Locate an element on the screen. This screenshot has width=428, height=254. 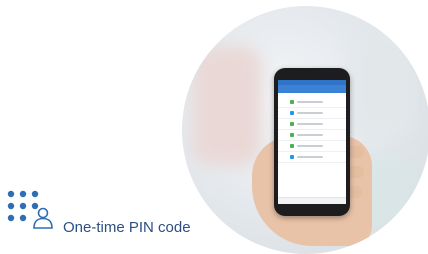
pin-keypad-user-icon is located at coordinates (30, 209).